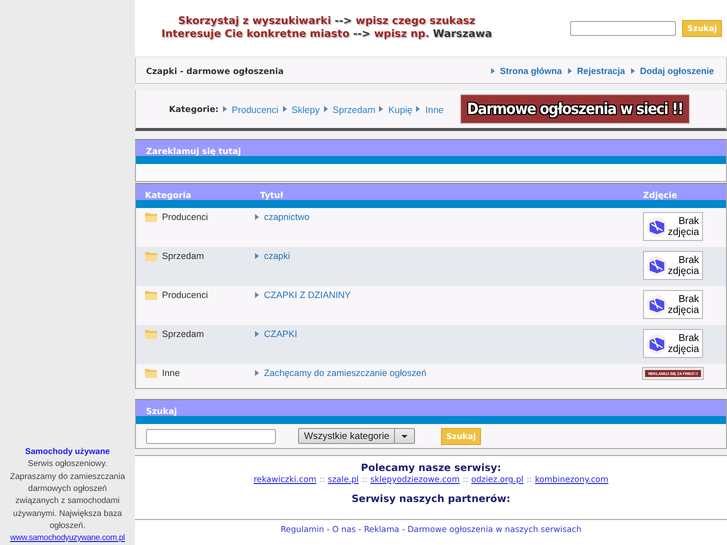  What do you see at coordinates (600, 71) in the screenshot?
I see `nav-link: Rejestracja` at bounding box center [600, 71].